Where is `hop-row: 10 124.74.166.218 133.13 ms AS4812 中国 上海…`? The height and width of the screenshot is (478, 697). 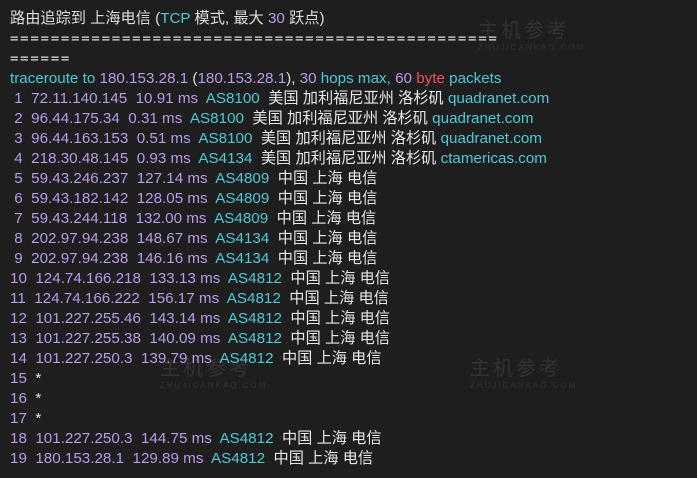 hop-row: 10 124.74.166.218 133.13 ms AS4812 中国 上海… is located at coordinates (353, 279).